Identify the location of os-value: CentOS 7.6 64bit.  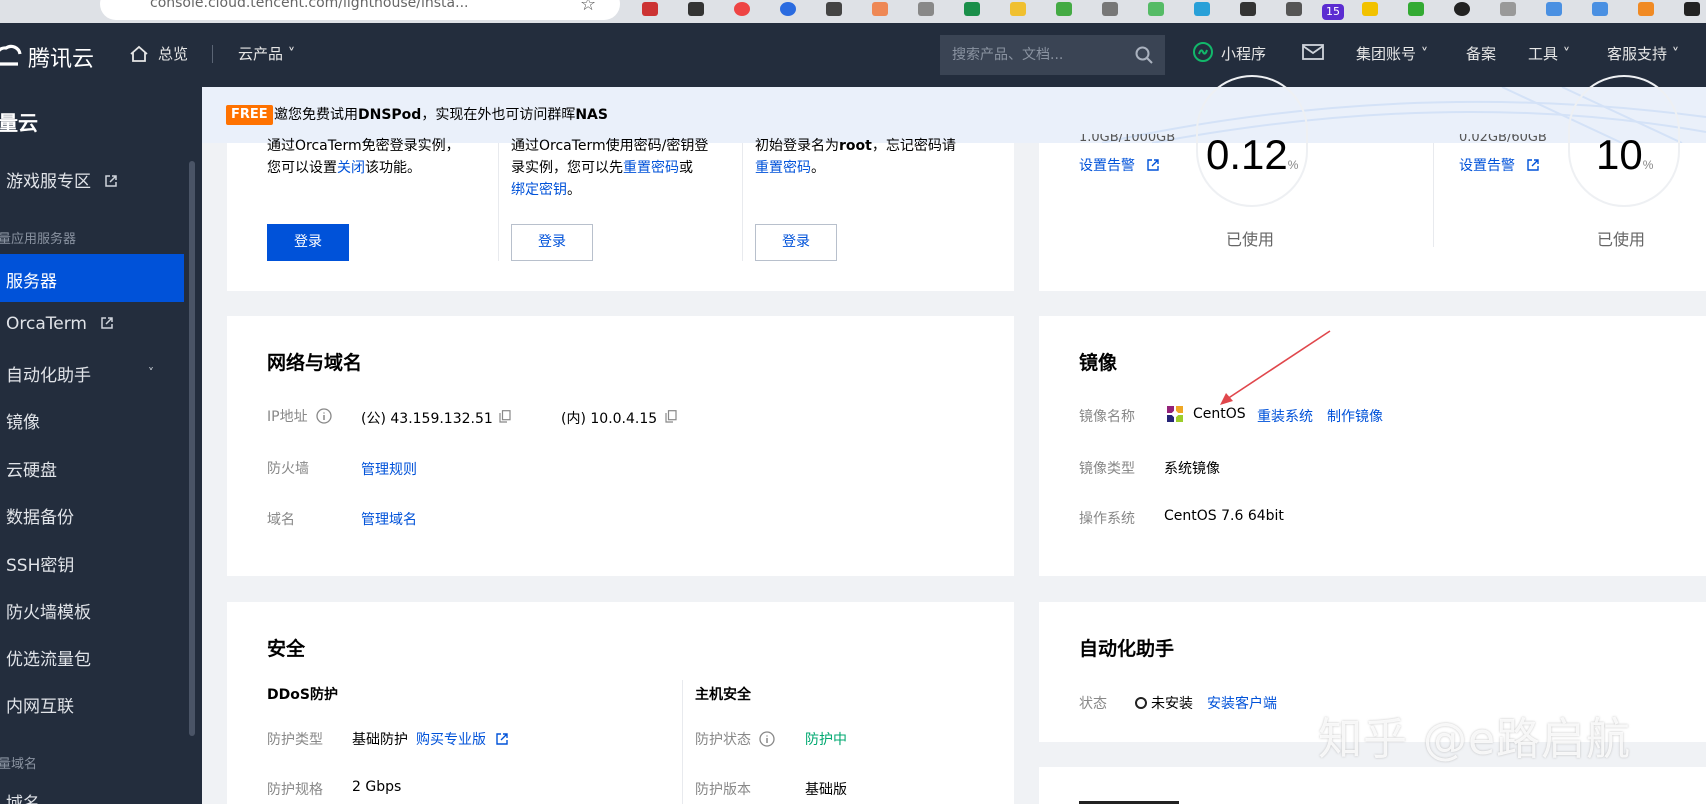
(1224, 516).